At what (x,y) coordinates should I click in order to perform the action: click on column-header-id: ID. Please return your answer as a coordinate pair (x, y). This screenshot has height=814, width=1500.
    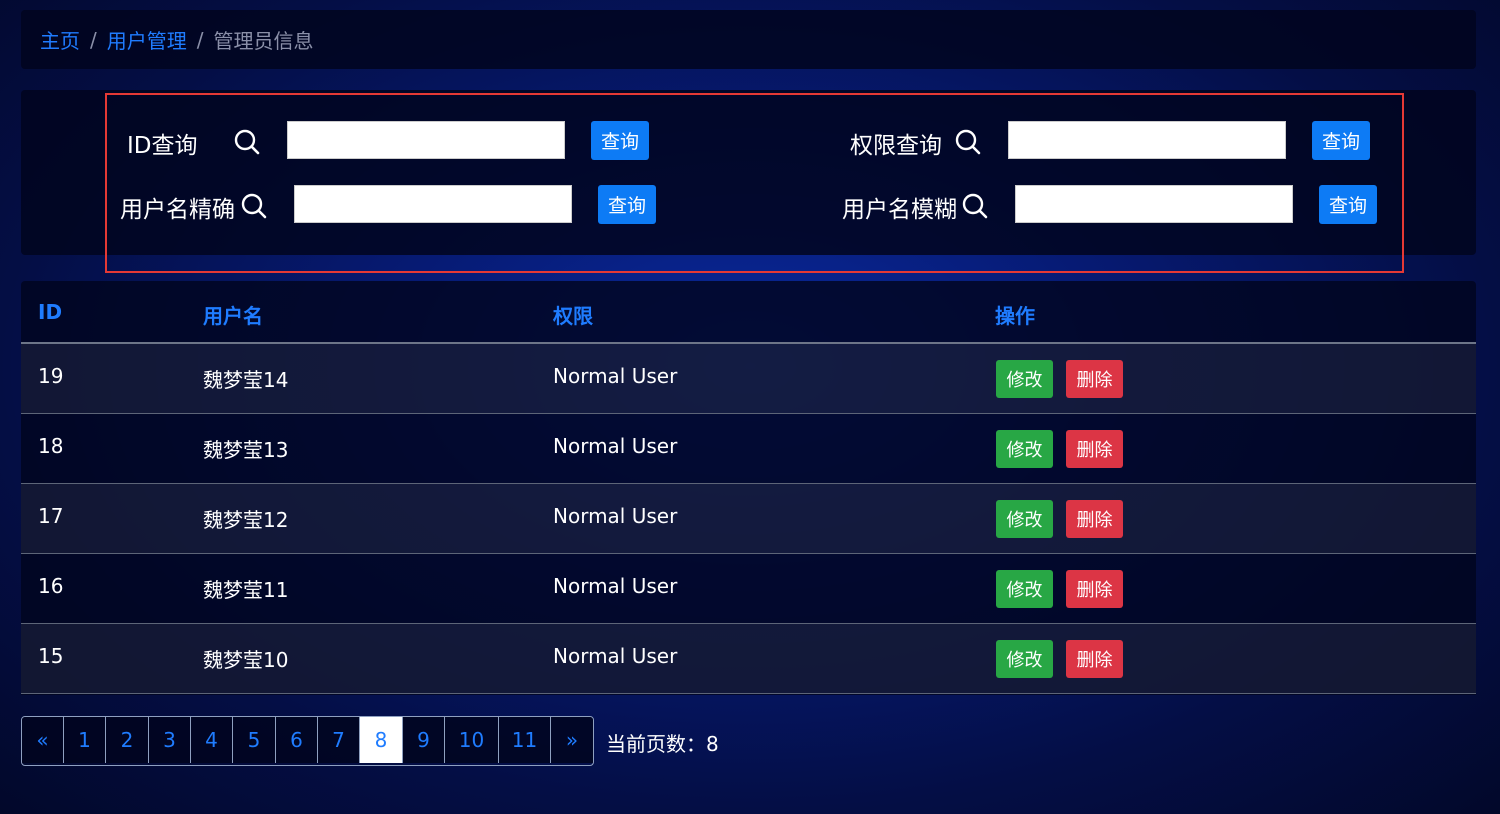
    Looking at the image, I should click on (50, 312).